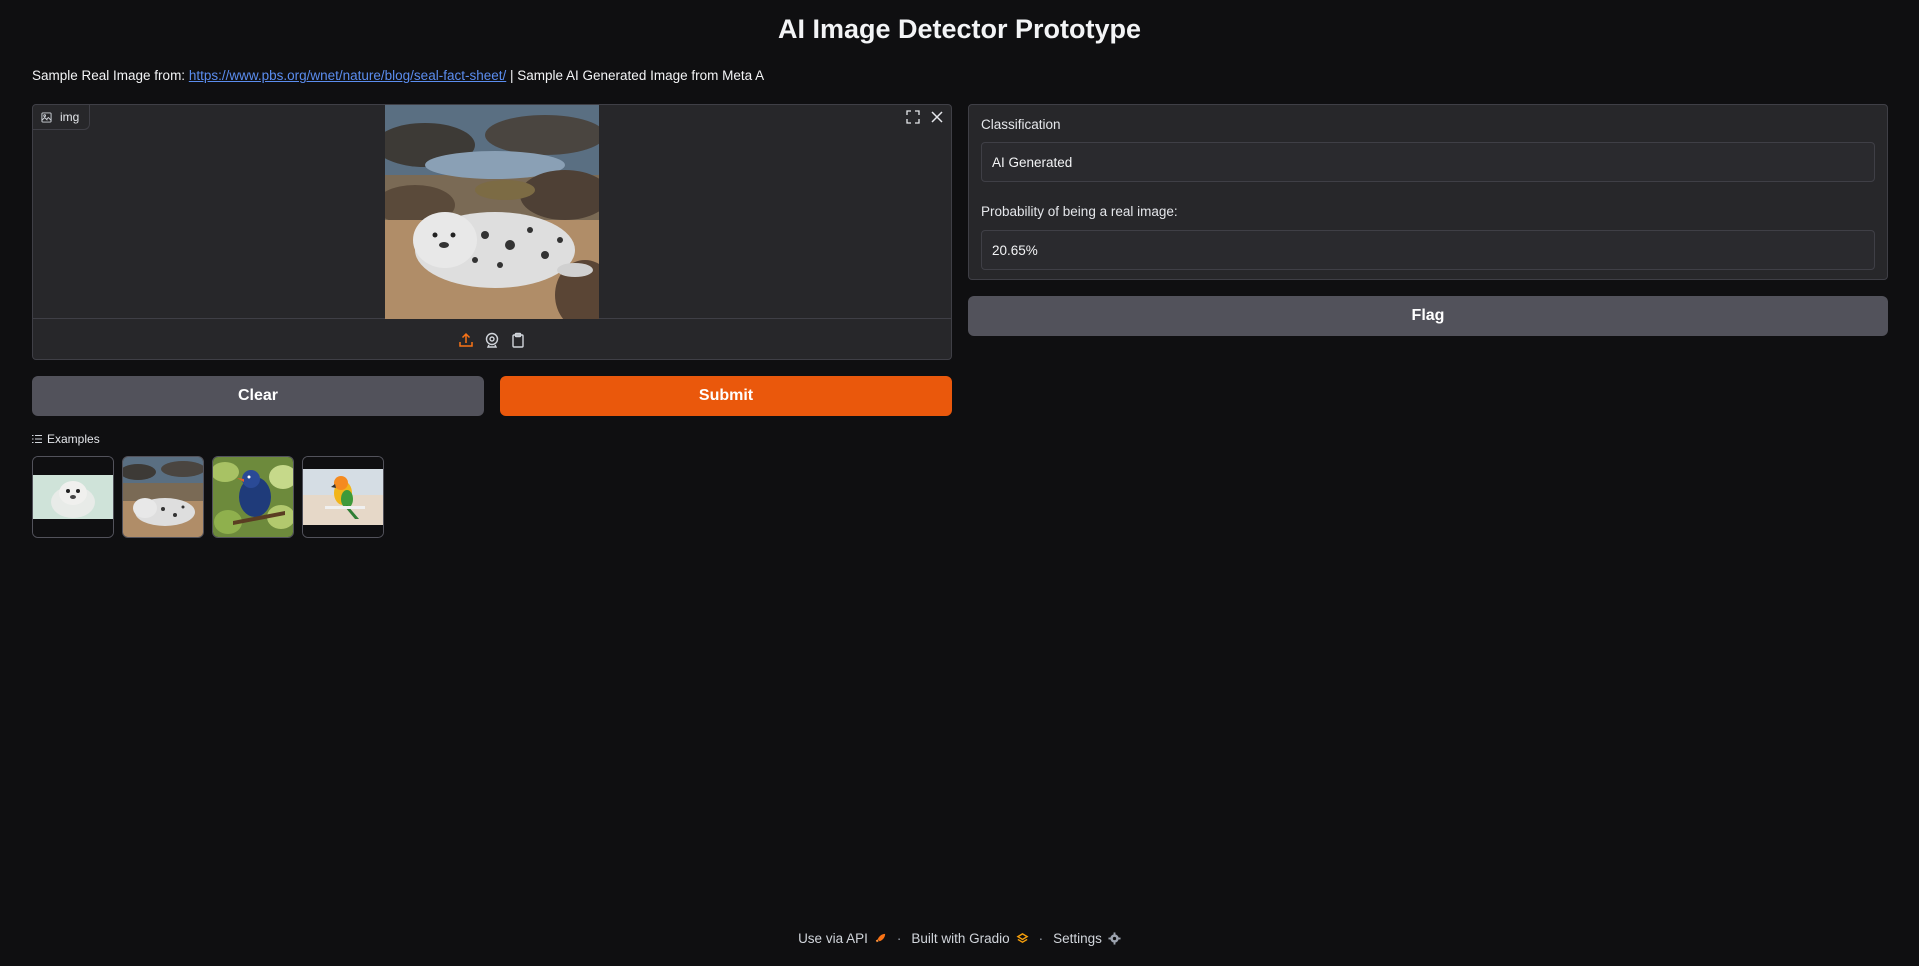 This screenshot has width=1919, height=966. I want to click on example-item-blue-bird, so click(253, 497).